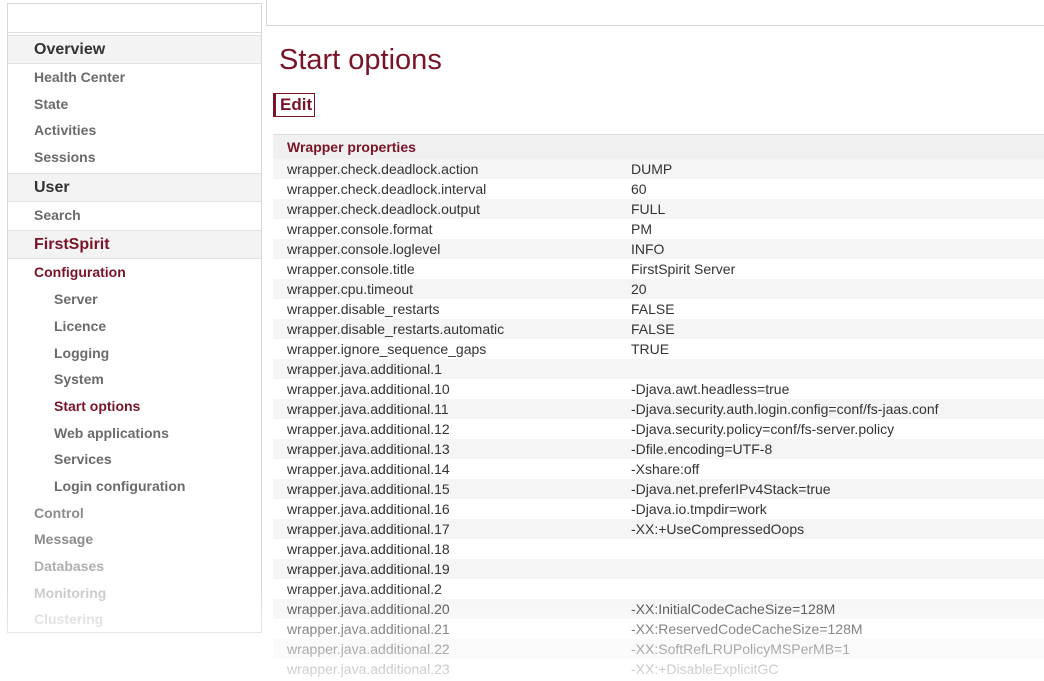  Describe the element at coordinates (384, 209) in the screenshot. I see `property-key: wrapper.check.deadlock.output` at that location.